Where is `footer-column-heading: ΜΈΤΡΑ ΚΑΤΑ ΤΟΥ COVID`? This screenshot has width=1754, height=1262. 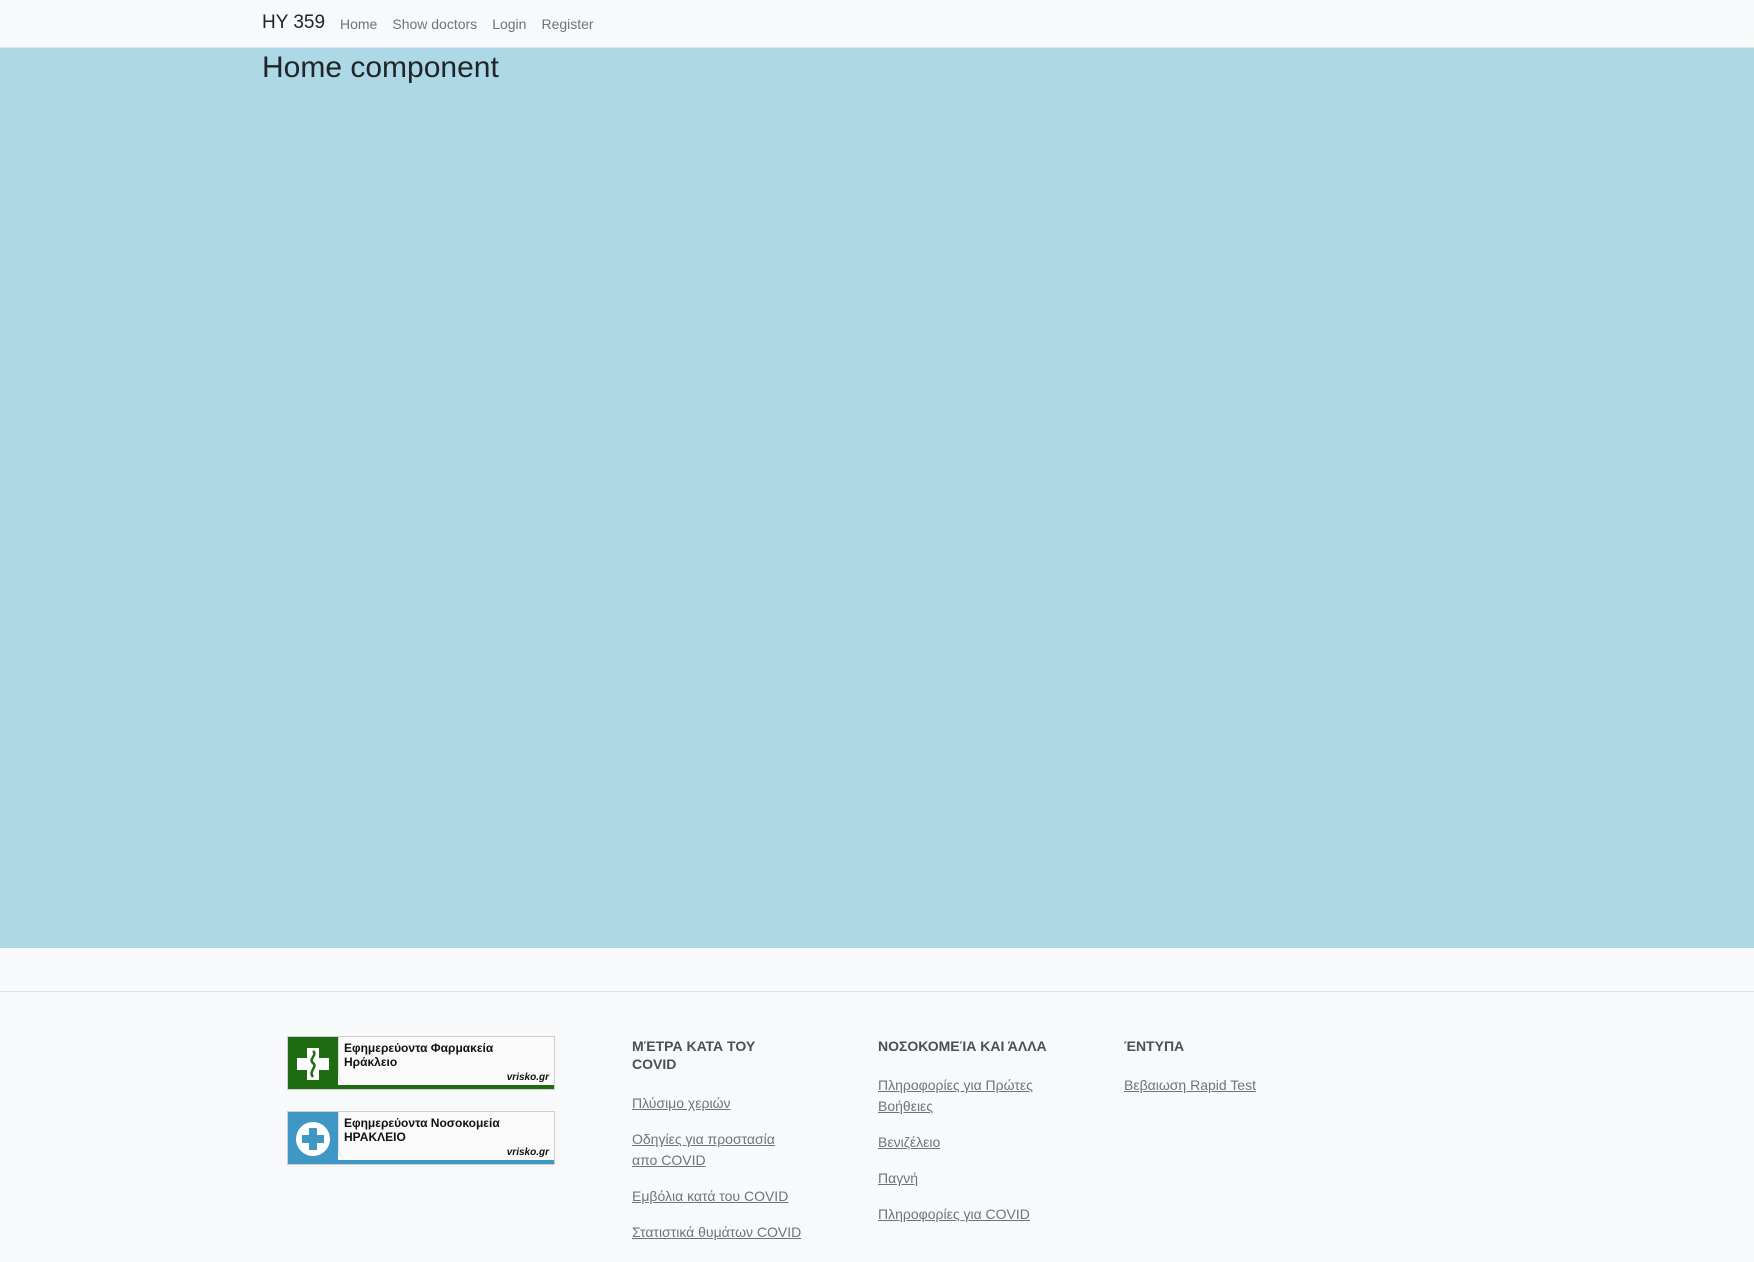
footer-column-heading: ΜΈΤΡΑ ΚΑΤΑ ΤΟΥ COVID is located at coordinates (694, 1055).